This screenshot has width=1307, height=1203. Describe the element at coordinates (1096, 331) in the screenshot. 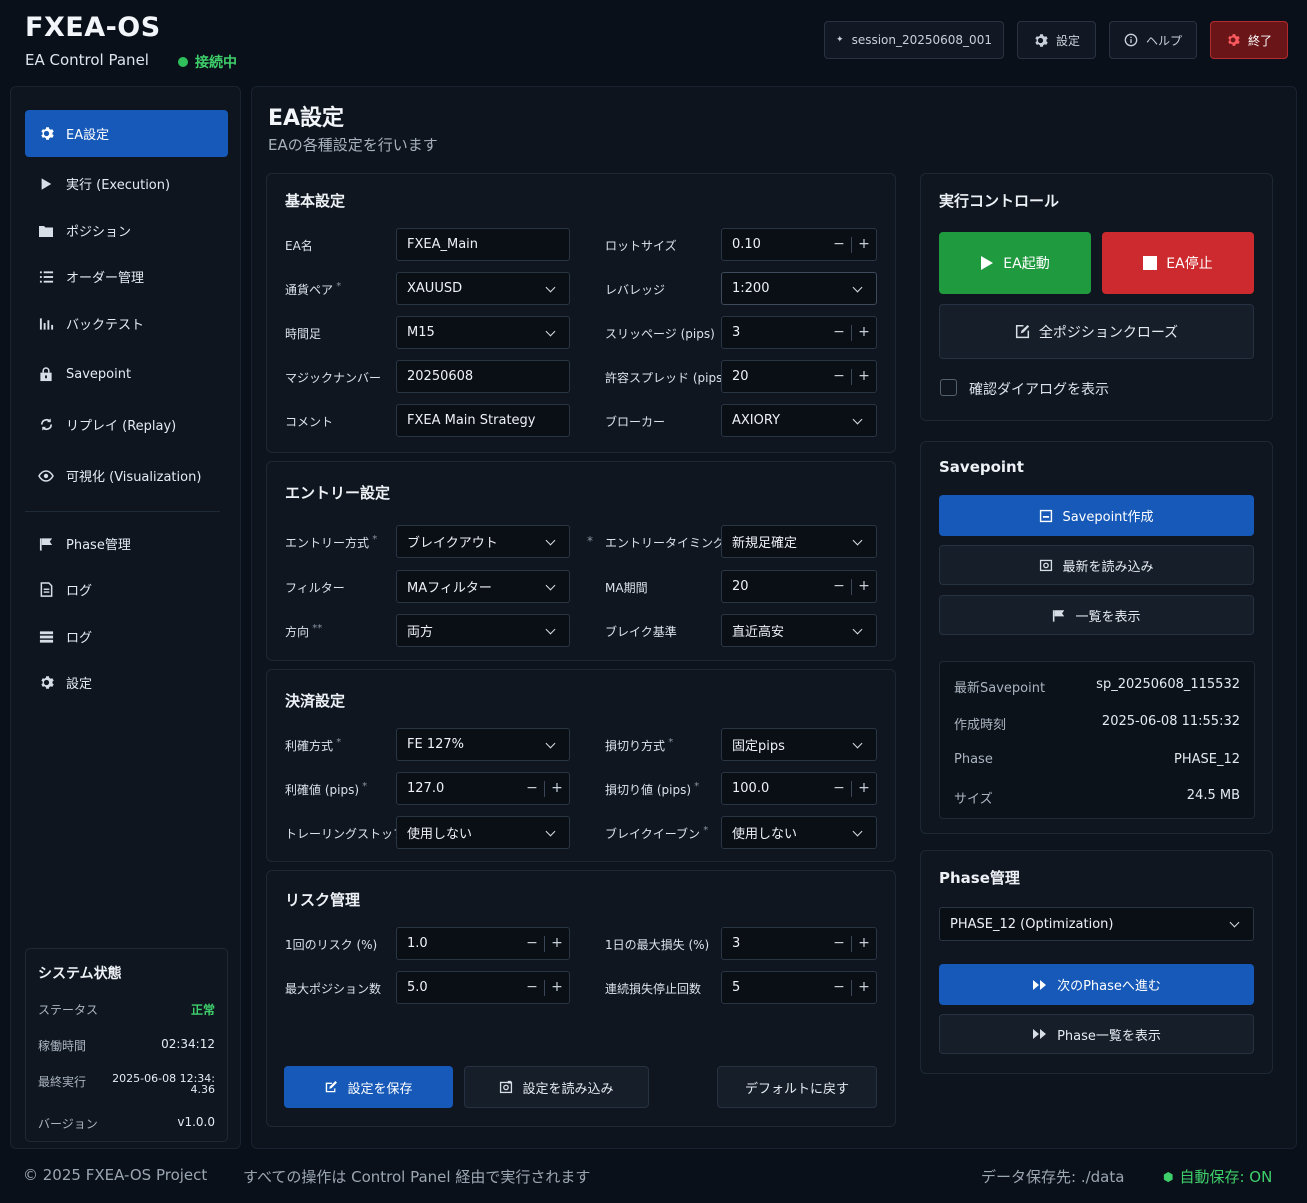

I see `close-all-positions-button: 全ポジションクローズ` at that location.